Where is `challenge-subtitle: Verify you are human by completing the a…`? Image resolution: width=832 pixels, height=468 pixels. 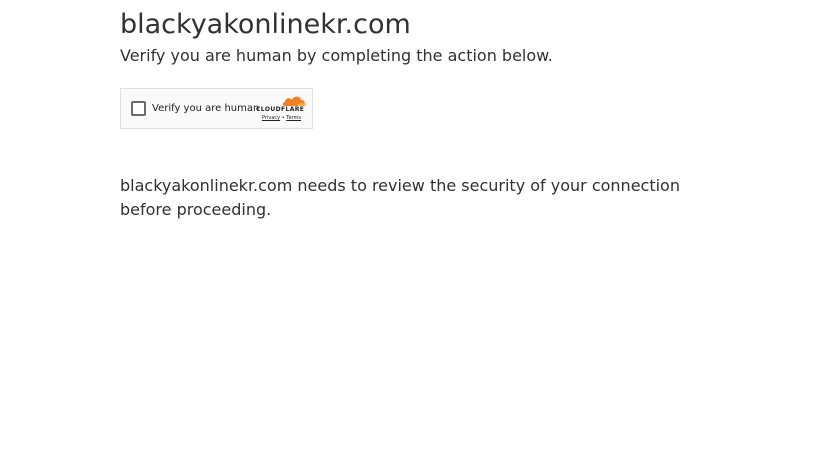
challenge-subtitle: Verify you are human by completing the a… is located at coordinates (336, 55).